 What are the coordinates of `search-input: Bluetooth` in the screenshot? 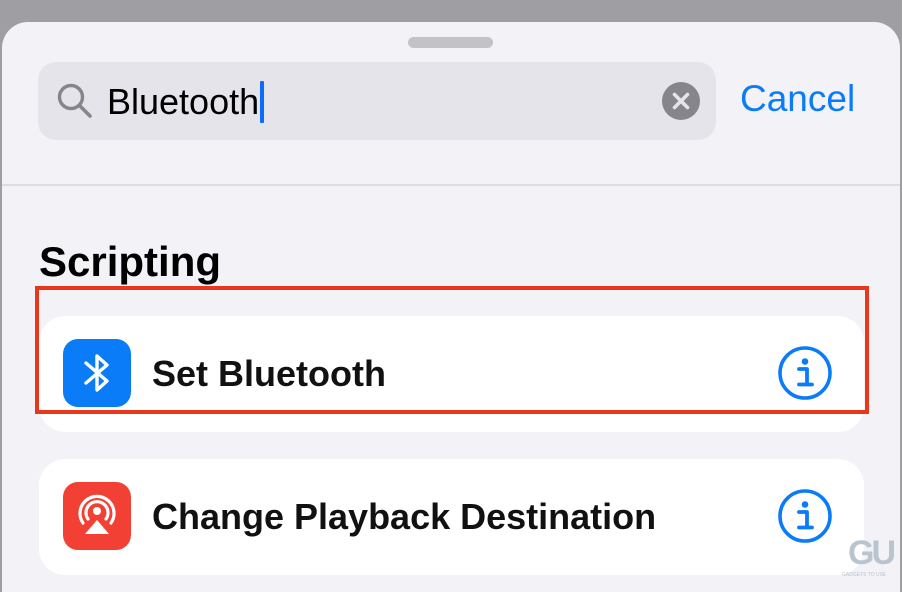 It's located at (186, 102).